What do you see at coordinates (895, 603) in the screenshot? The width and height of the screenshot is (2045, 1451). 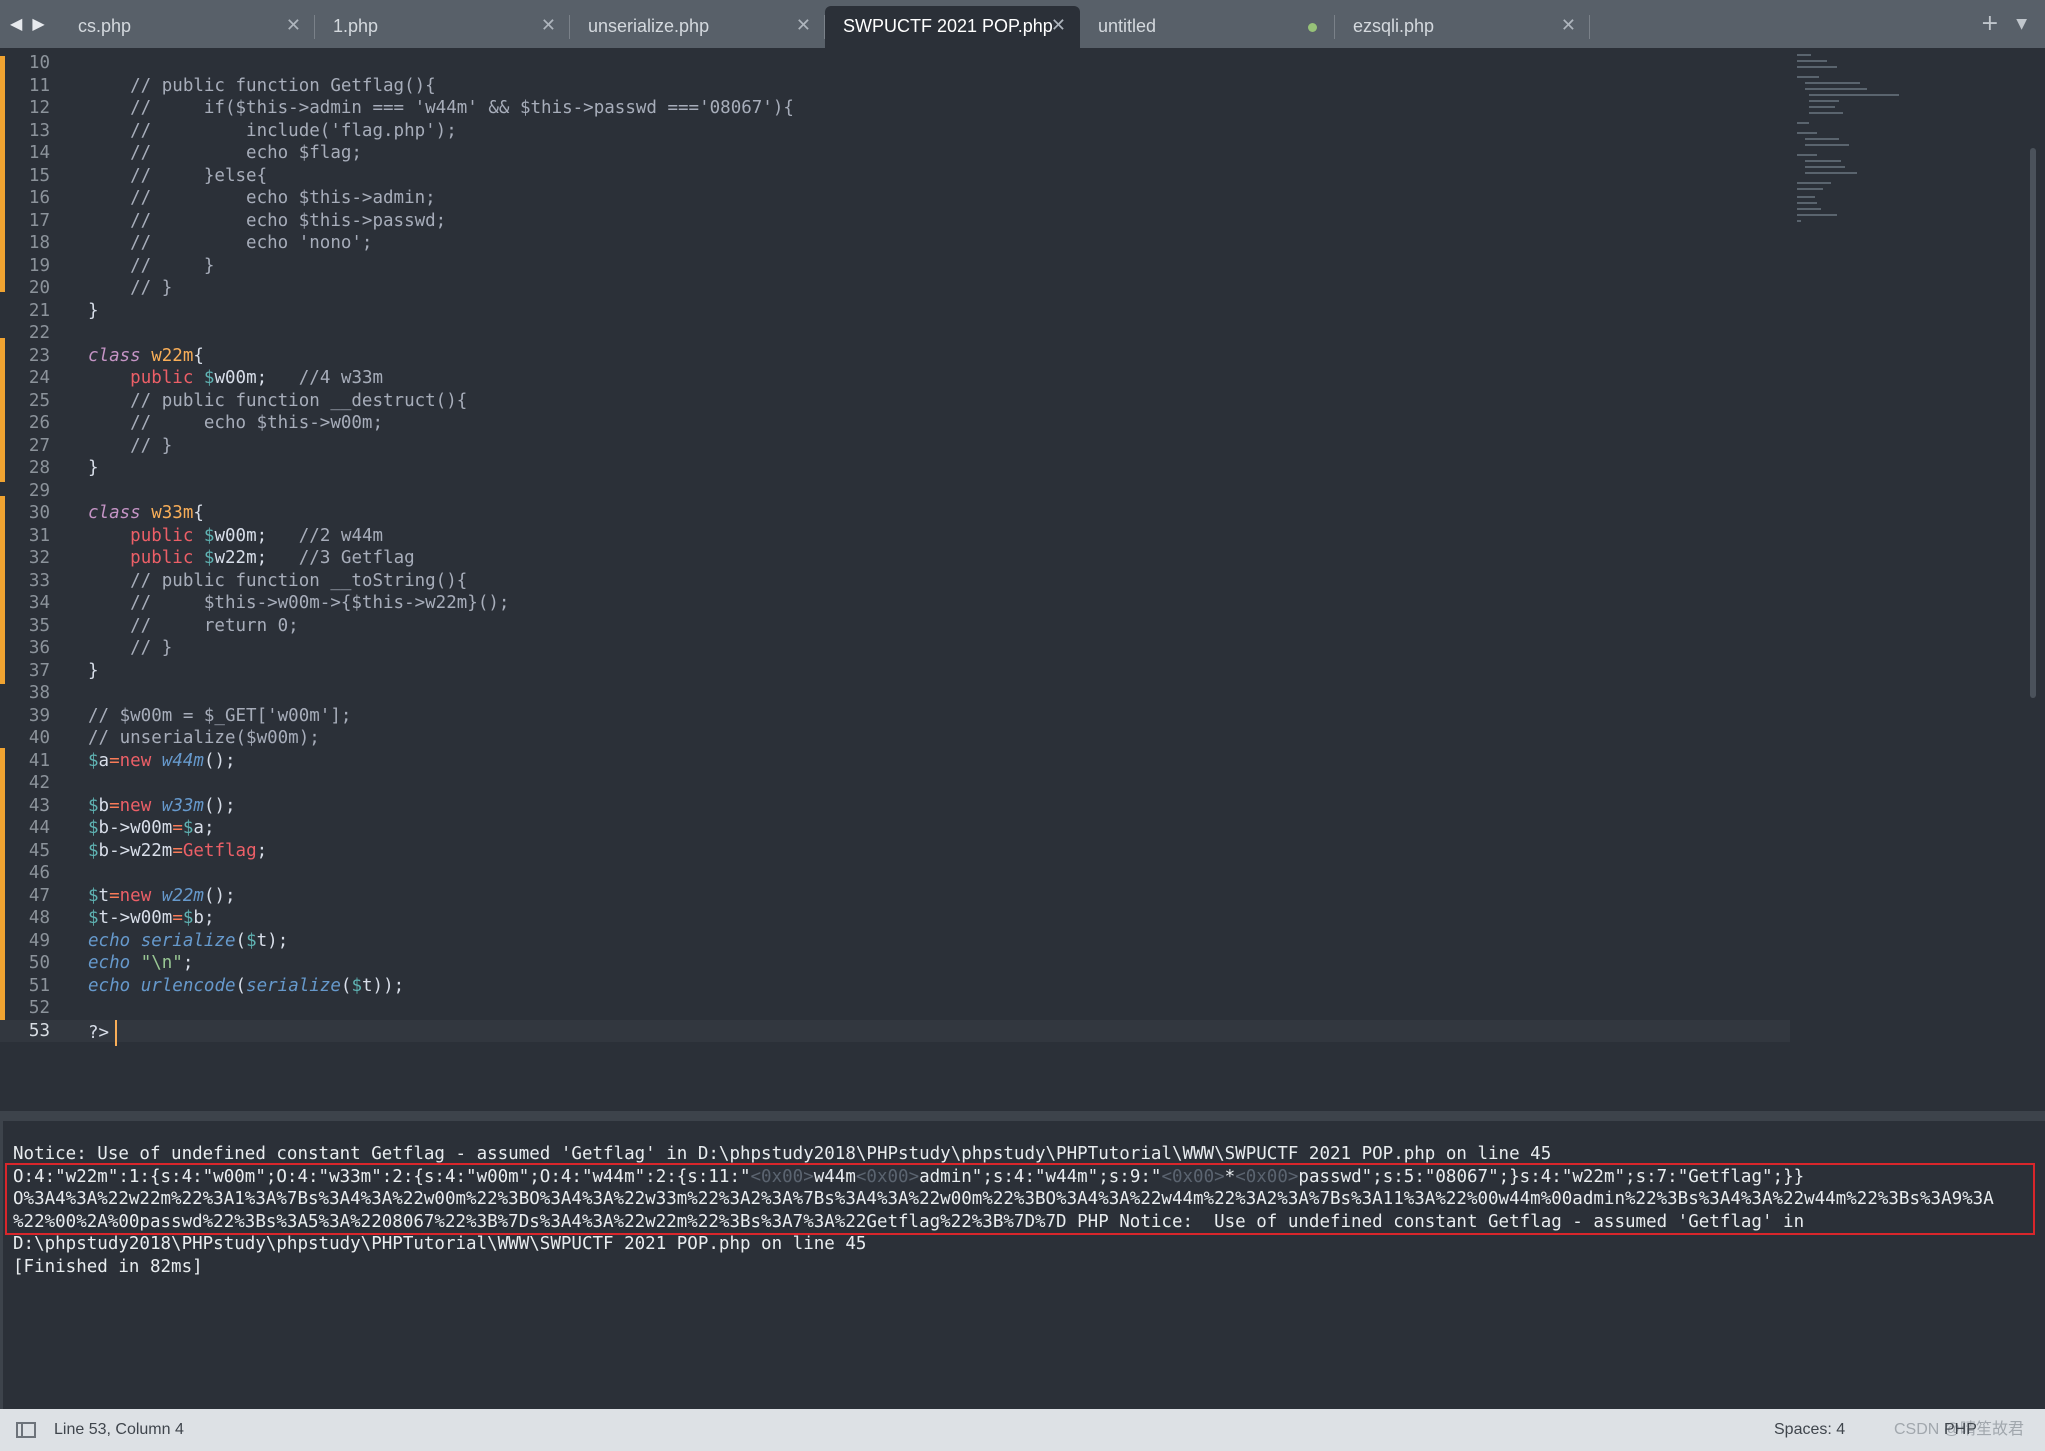 I see `code-line: 34 // $this->w00m->{$this->w22m}();` at bounding box center [895, 603].